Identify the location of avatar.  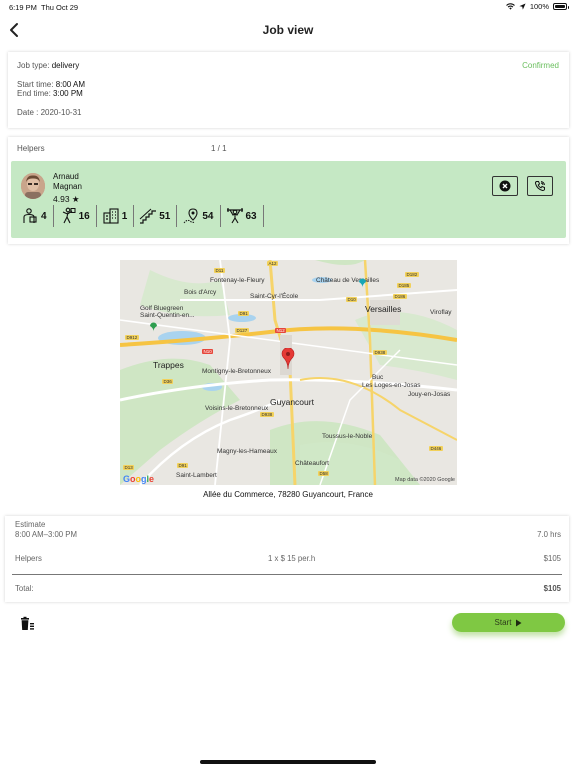
(33, 186).